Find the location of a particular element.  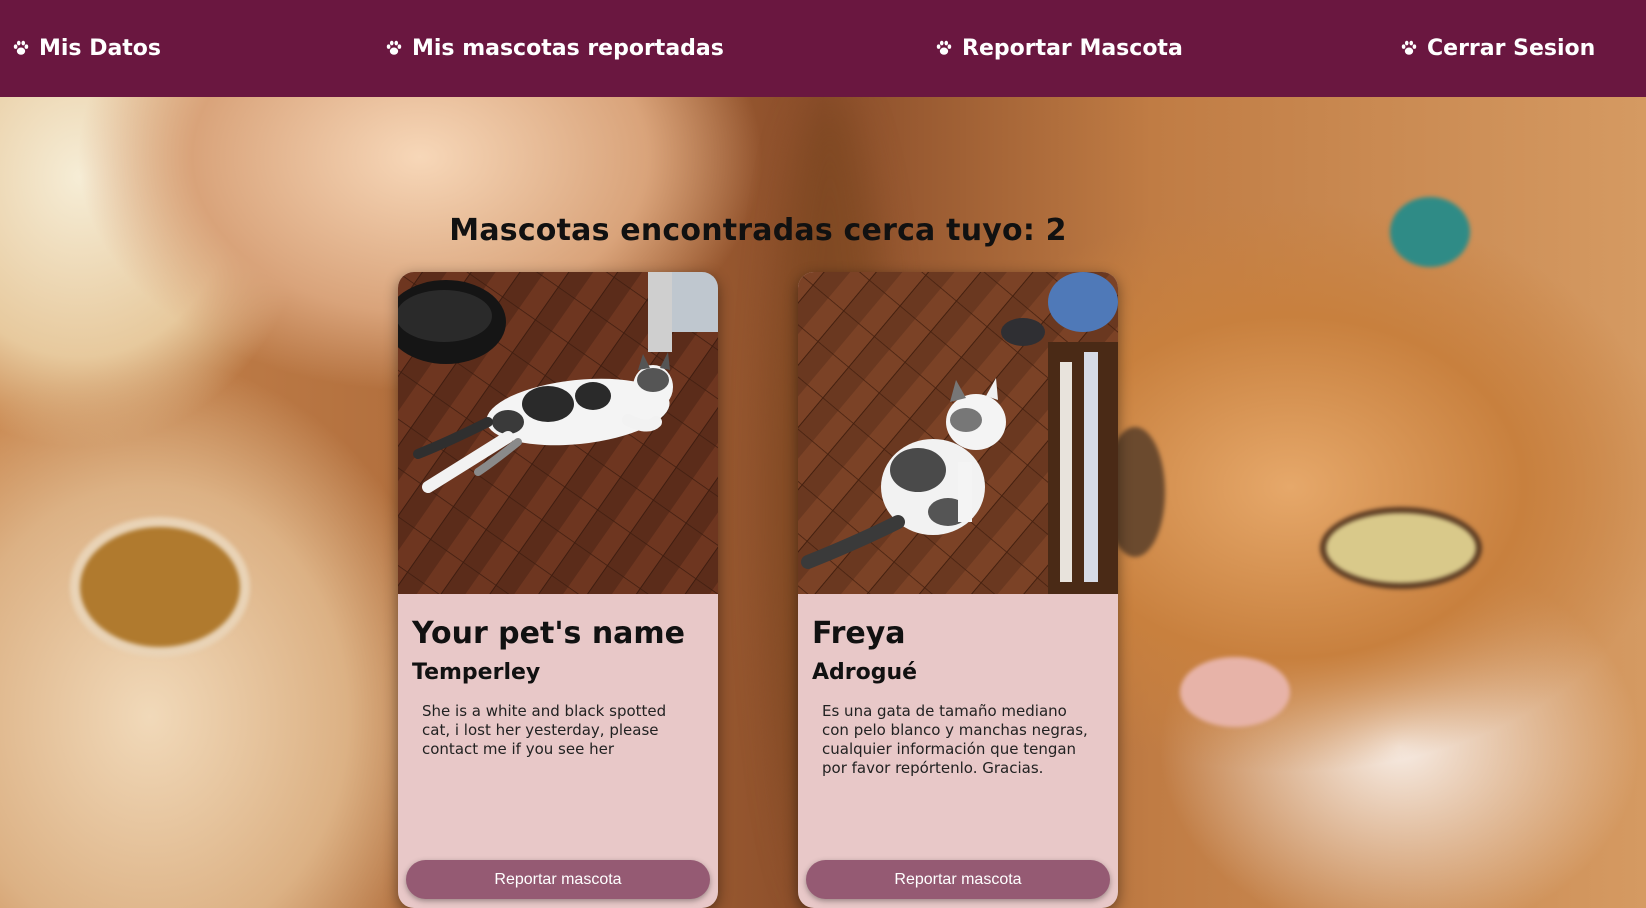

nav-item-reportar-mascota: Reportar Mascota is located at coordinates (1059, 48).